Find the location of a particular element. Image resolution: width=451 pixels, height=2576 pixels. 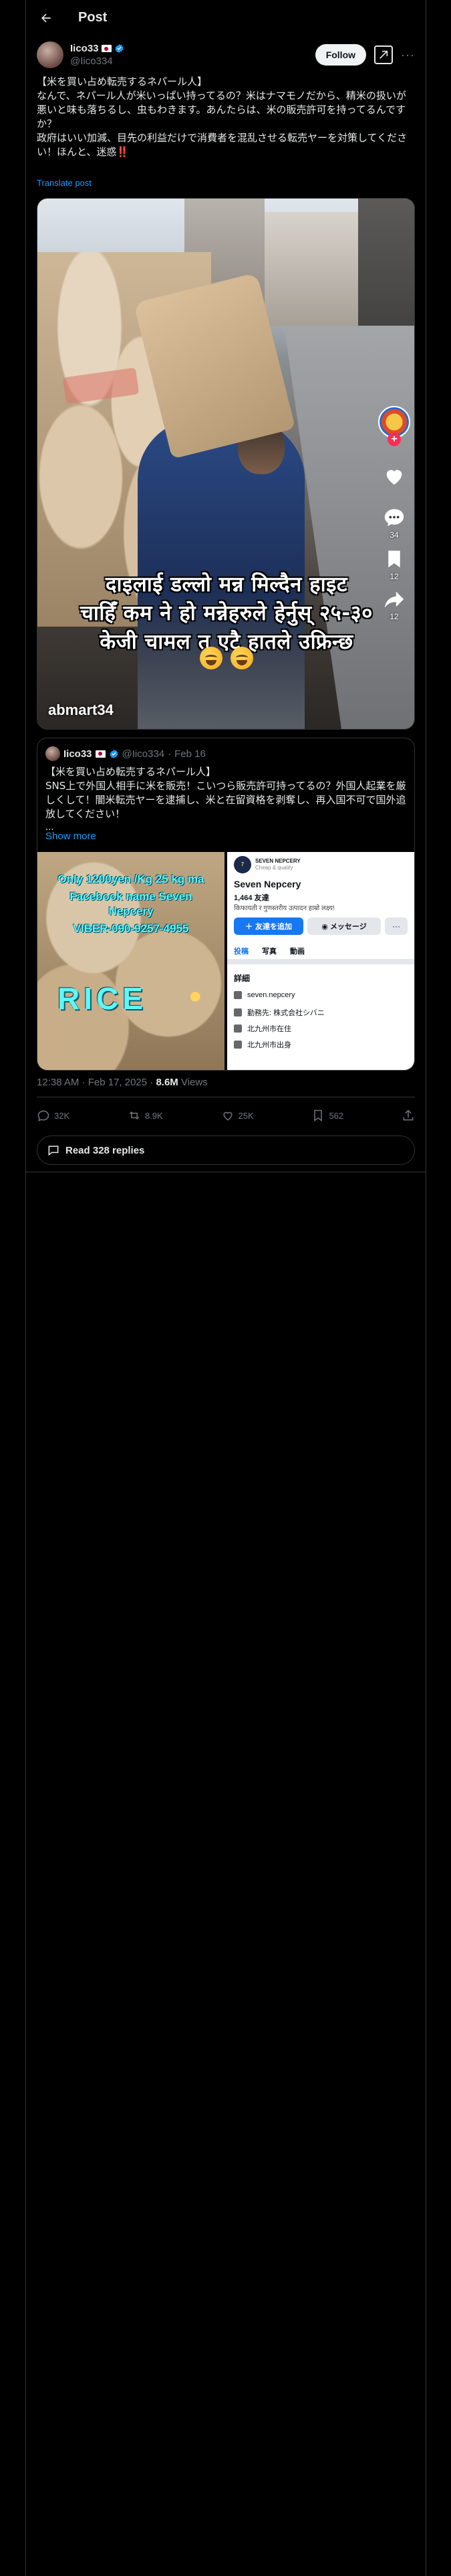

fb-tab-photos: 写真 is located at coordinates (269, 952).